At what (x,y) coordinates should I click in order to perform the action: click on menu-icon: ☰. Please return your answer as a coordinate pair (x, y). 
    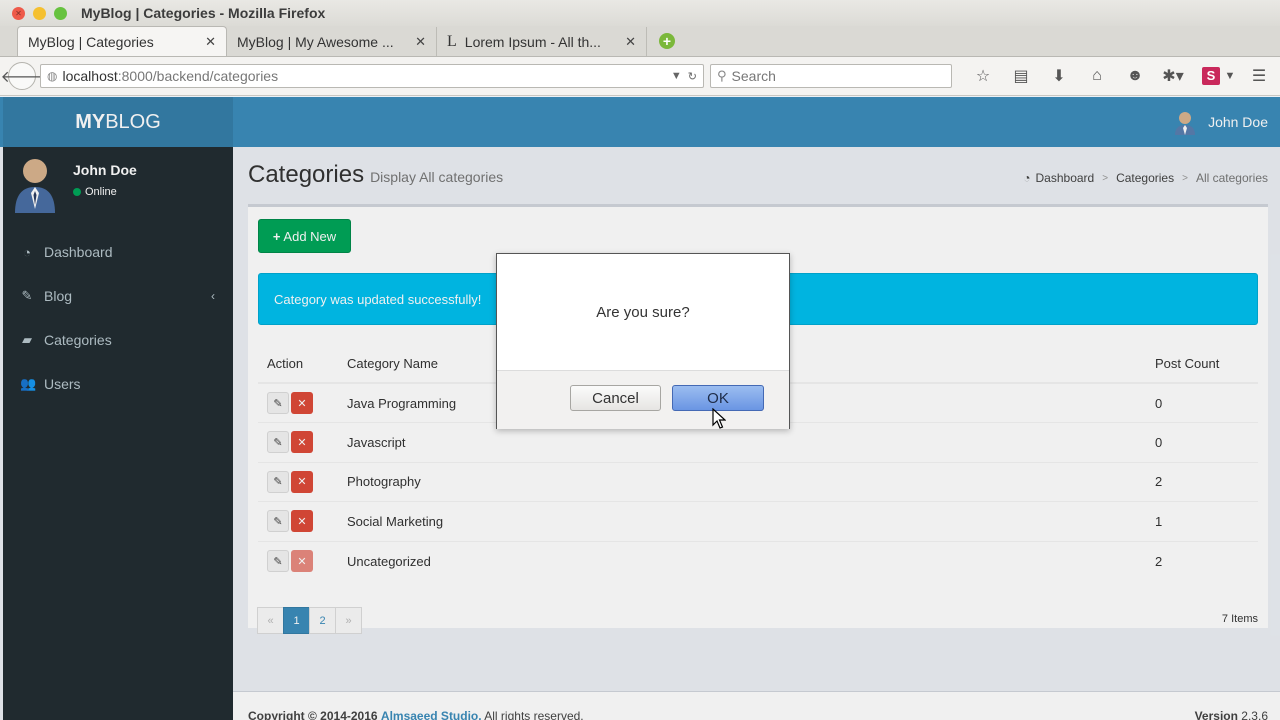
    Looking at the image, I should click on (1259, 76).